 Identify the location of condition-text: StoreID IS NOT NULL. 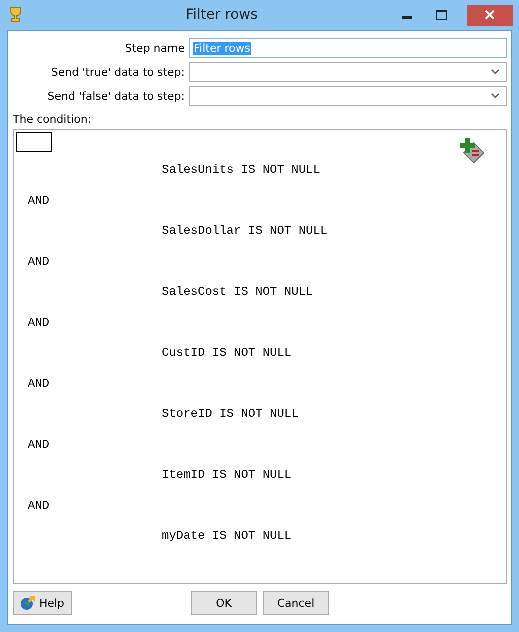
(230, 414).